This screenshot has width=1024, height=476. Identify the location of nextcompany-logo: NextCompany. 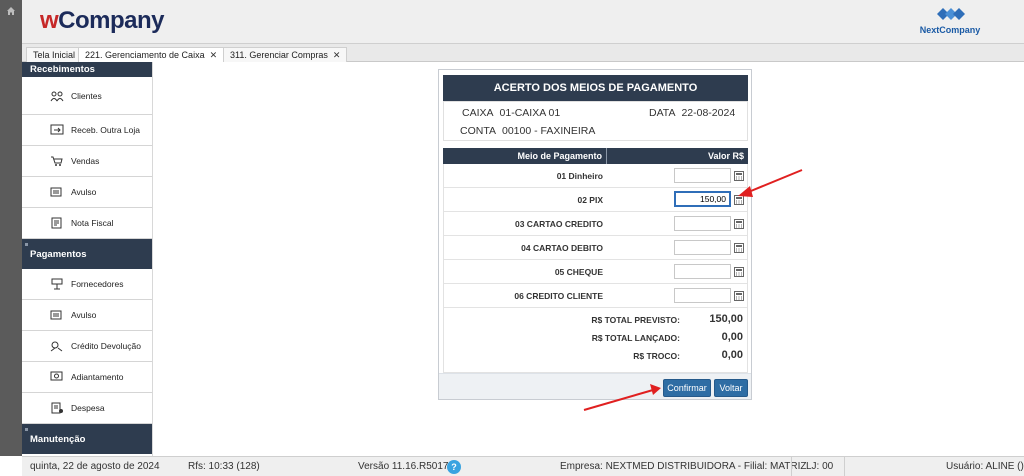
(950, 22).